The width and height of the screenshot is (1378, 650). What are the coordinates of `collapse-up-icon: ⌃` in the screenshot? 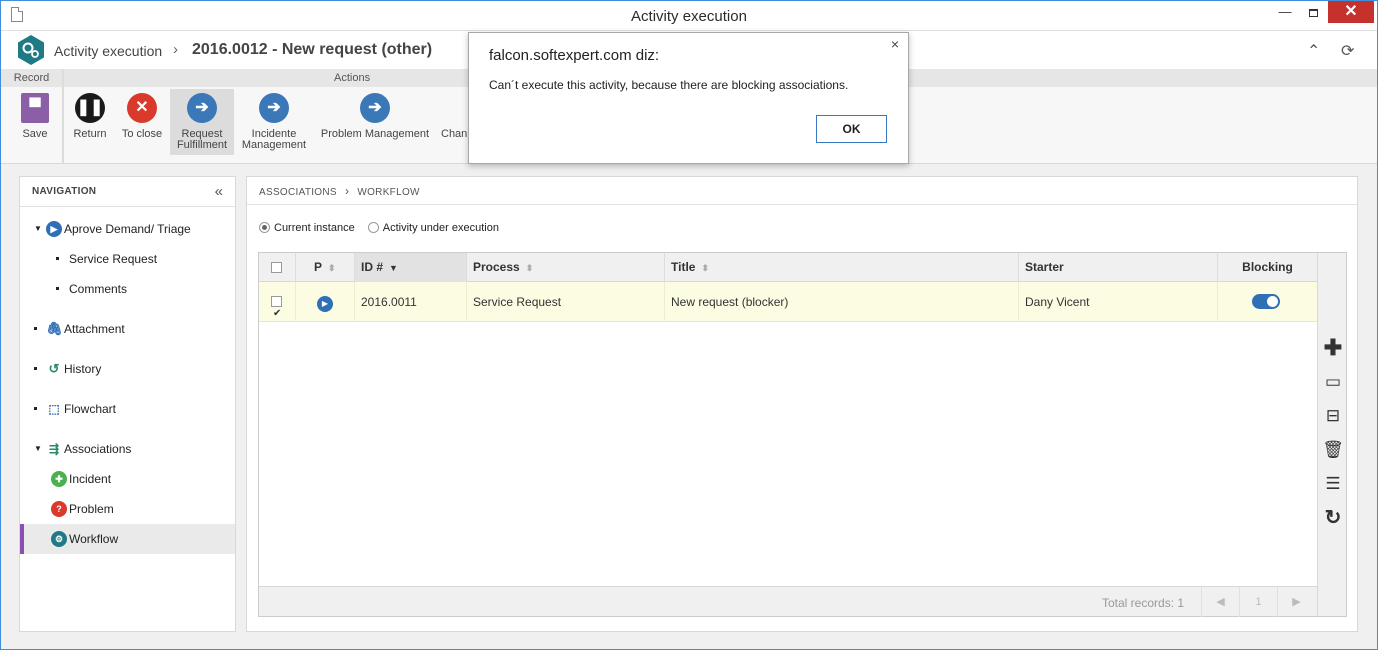 It's located at (1313, 51).